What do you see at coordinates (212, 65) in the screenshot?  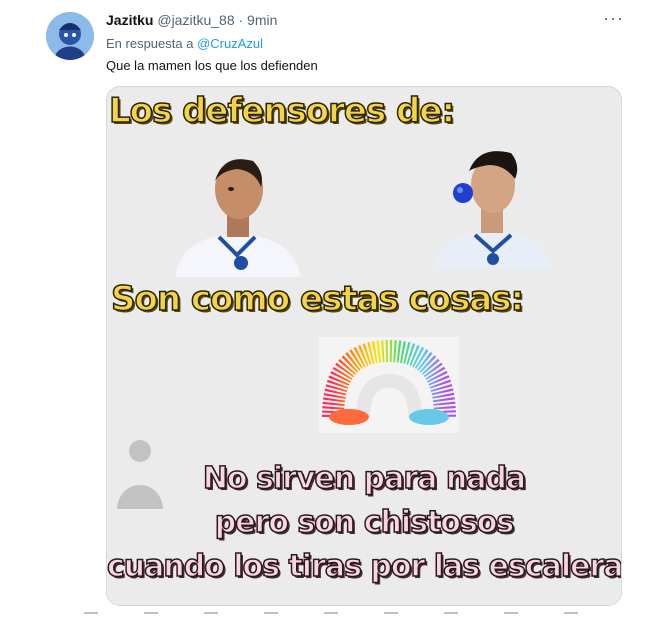 I see `tweet-text: Que la mamen los que los defienden` at bounding box center [212, 65].